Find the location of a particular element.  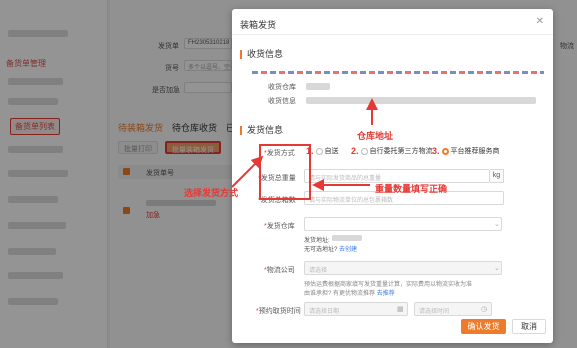

receive-info-value is located at coordinates (421, 100).